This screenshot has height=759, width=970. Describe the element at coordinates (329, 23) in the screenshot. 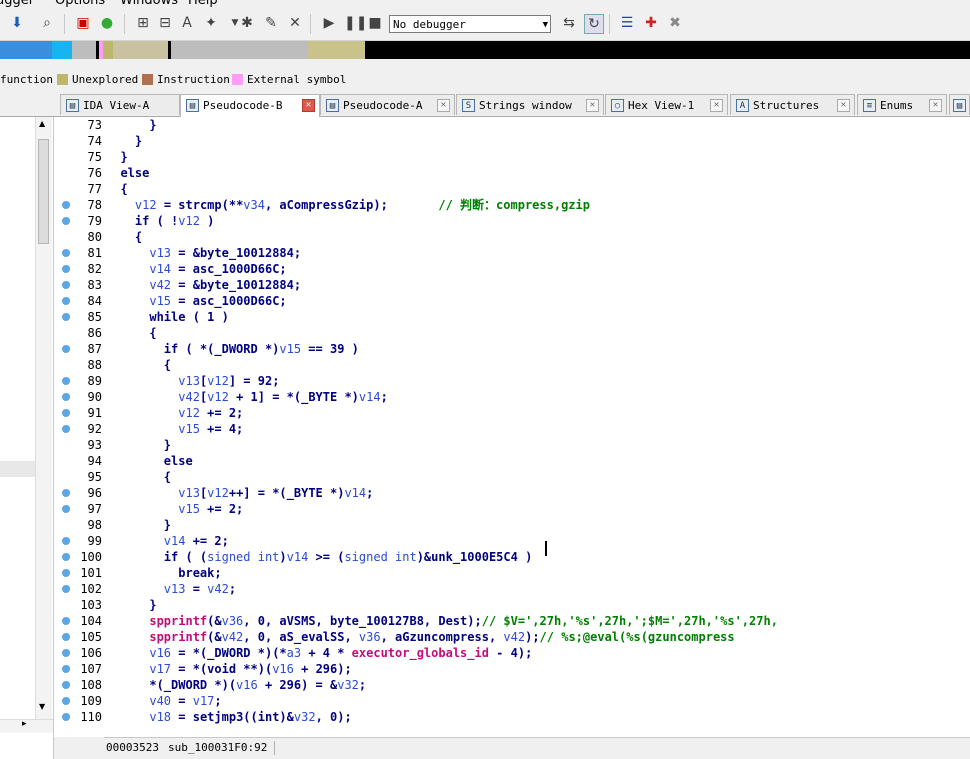

I see `play-icon: ▶` at that location.